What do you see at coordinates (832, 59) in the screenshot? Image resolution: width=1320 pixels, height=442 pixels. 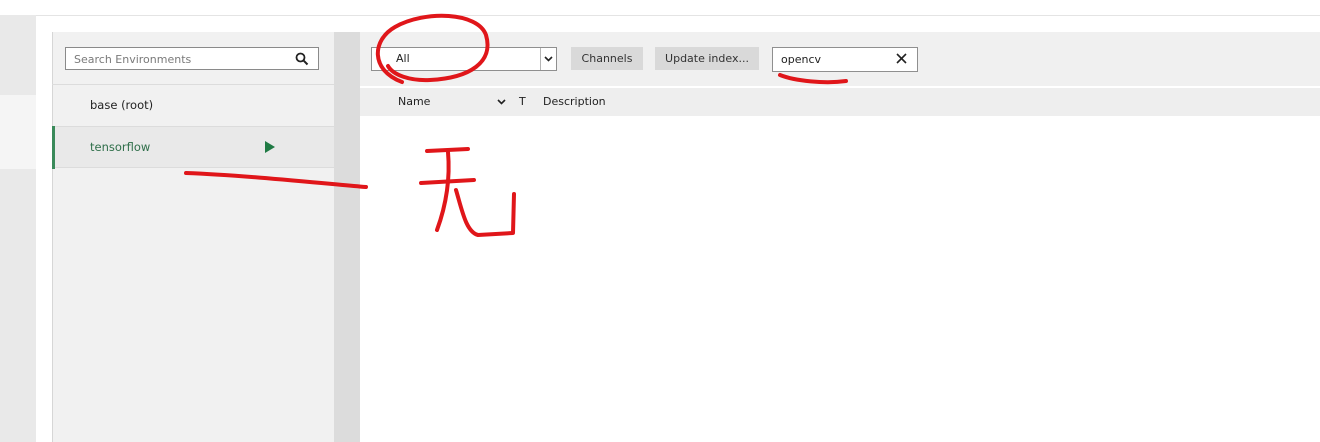 I see `package-search-input` at bounding box center [832, 59].